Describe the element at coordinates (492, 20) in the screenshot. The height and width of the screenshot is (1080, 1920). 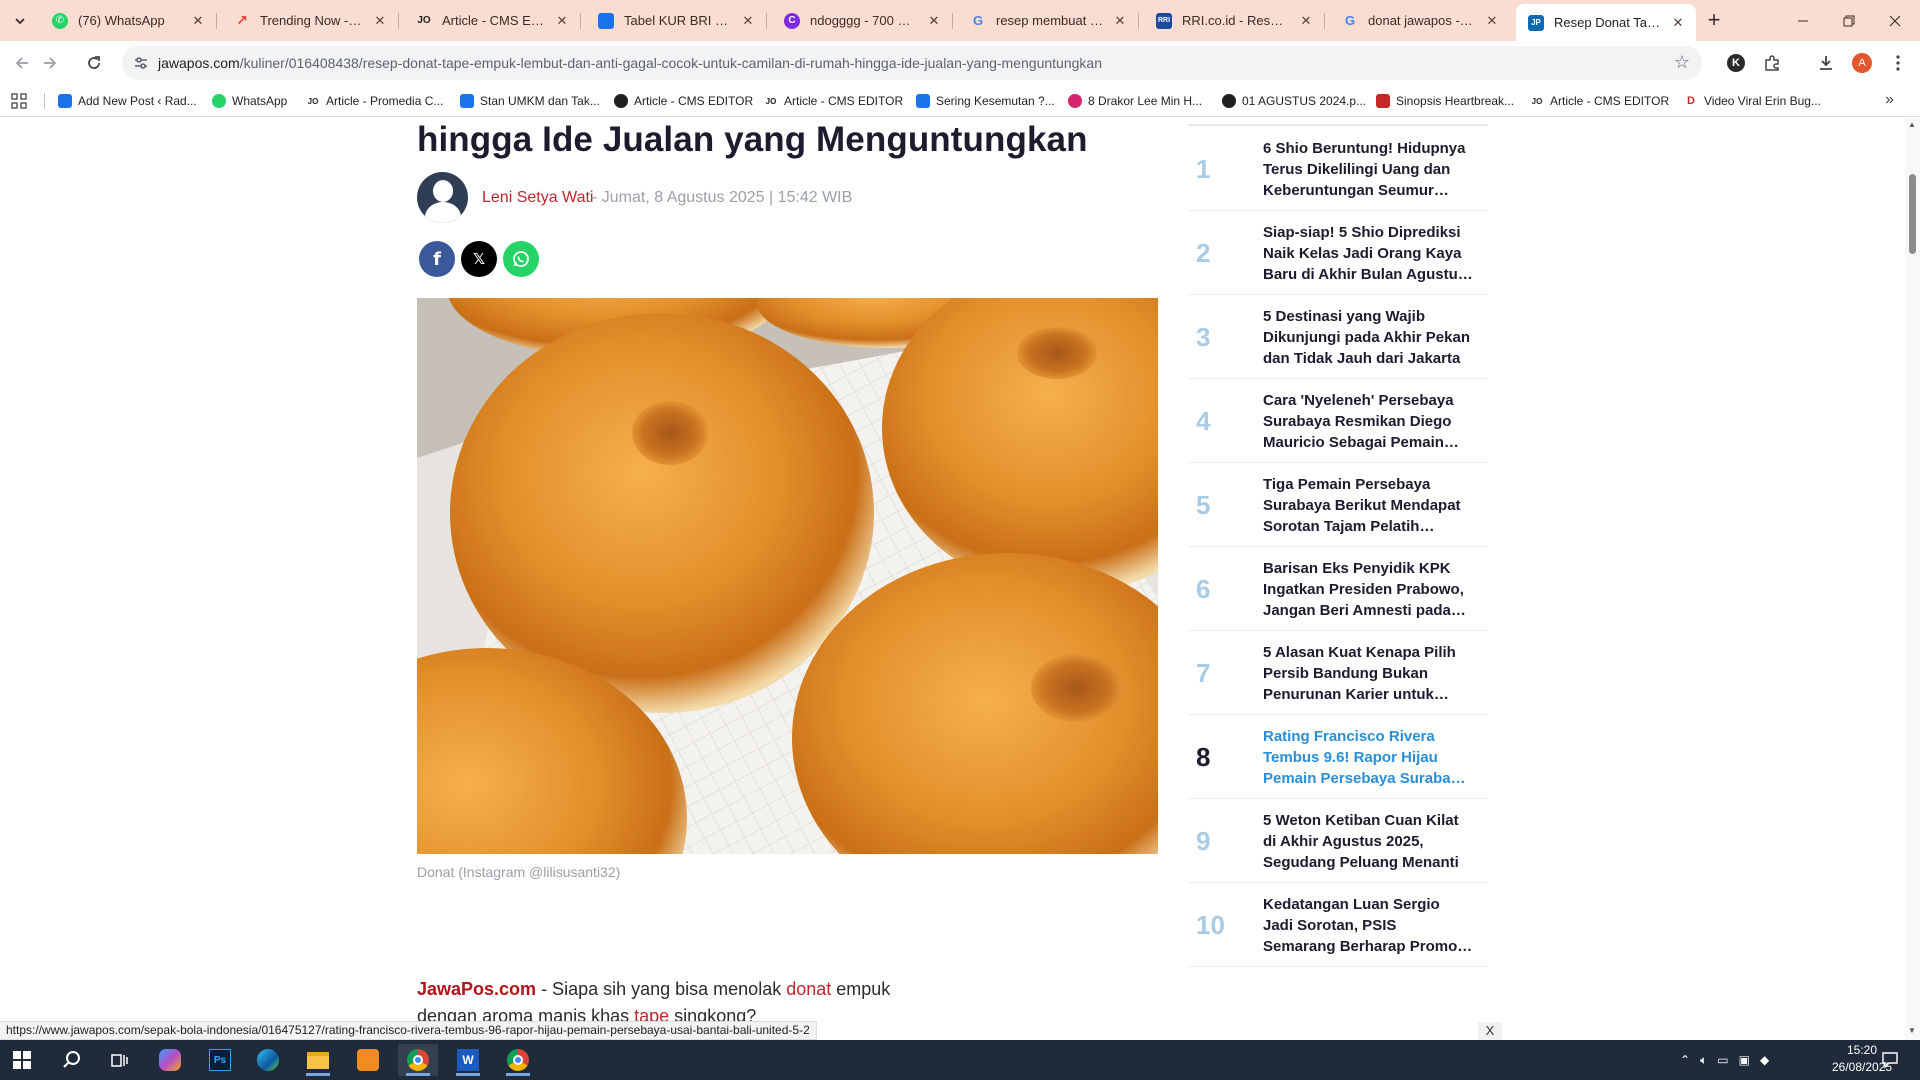
I see `tab-cms-editor: JO Article - CMS EDITOR ✕` at that location.